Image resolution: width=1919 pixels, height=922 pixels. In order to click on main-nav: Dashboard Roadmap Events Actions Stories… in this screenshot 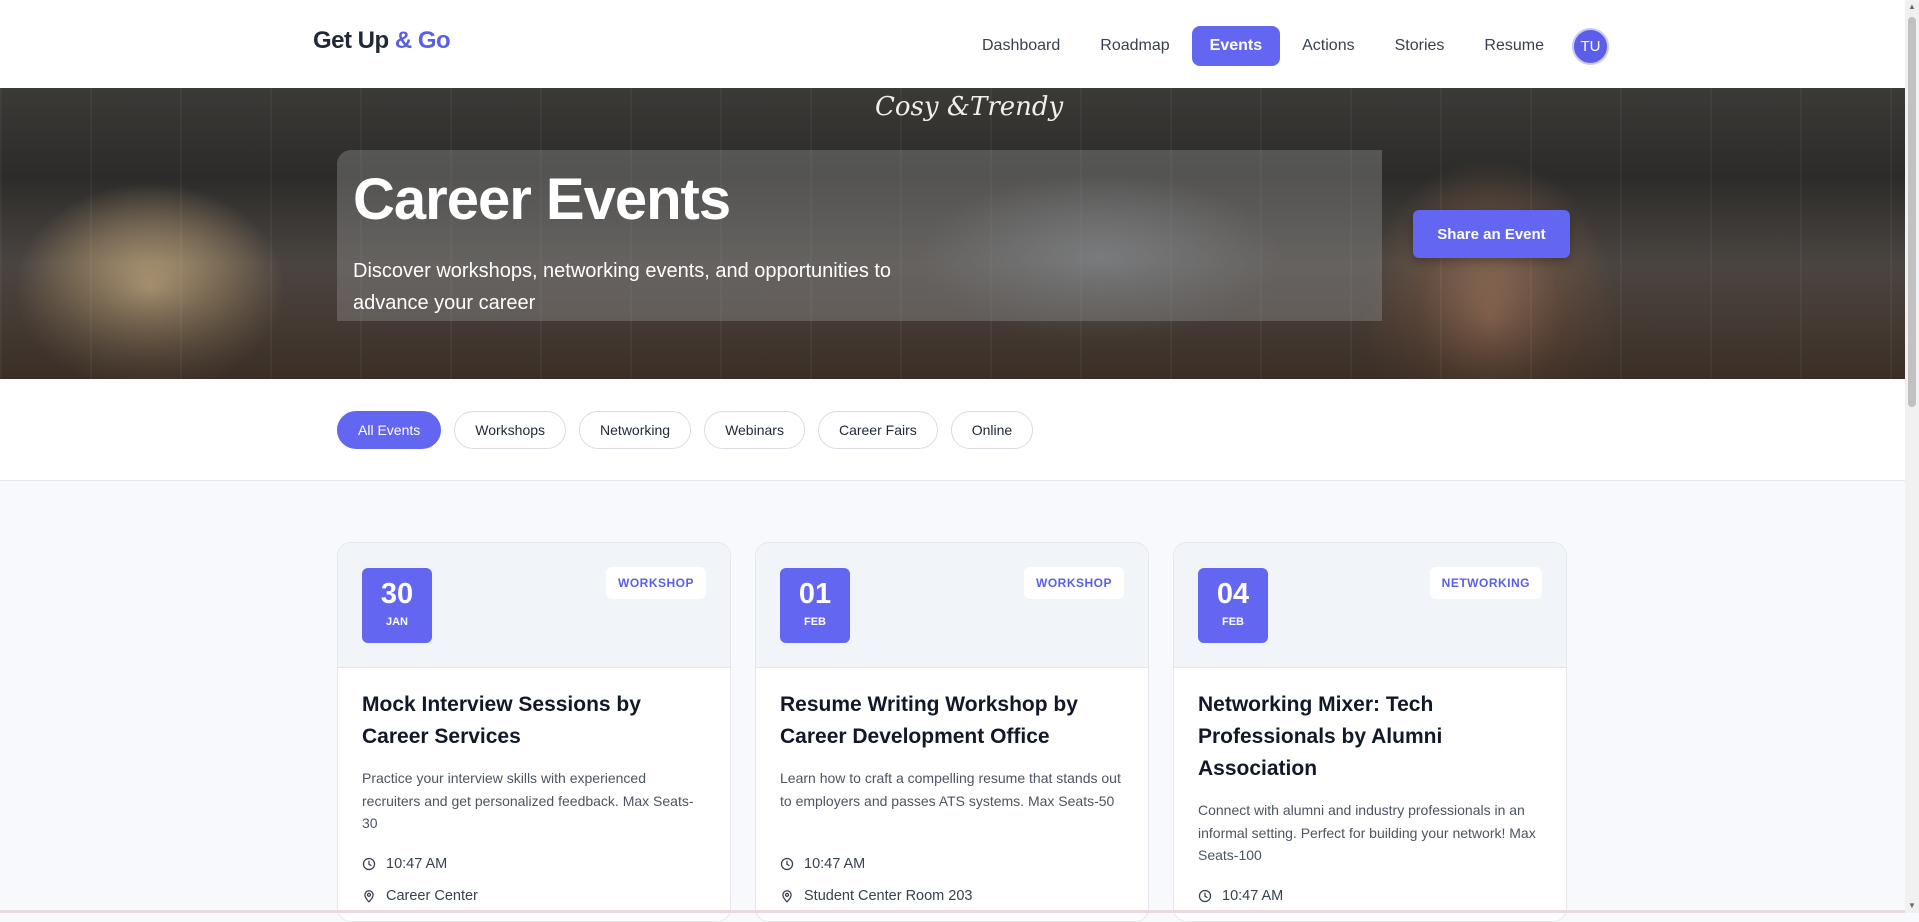, I will do `click(1286, 46)`.